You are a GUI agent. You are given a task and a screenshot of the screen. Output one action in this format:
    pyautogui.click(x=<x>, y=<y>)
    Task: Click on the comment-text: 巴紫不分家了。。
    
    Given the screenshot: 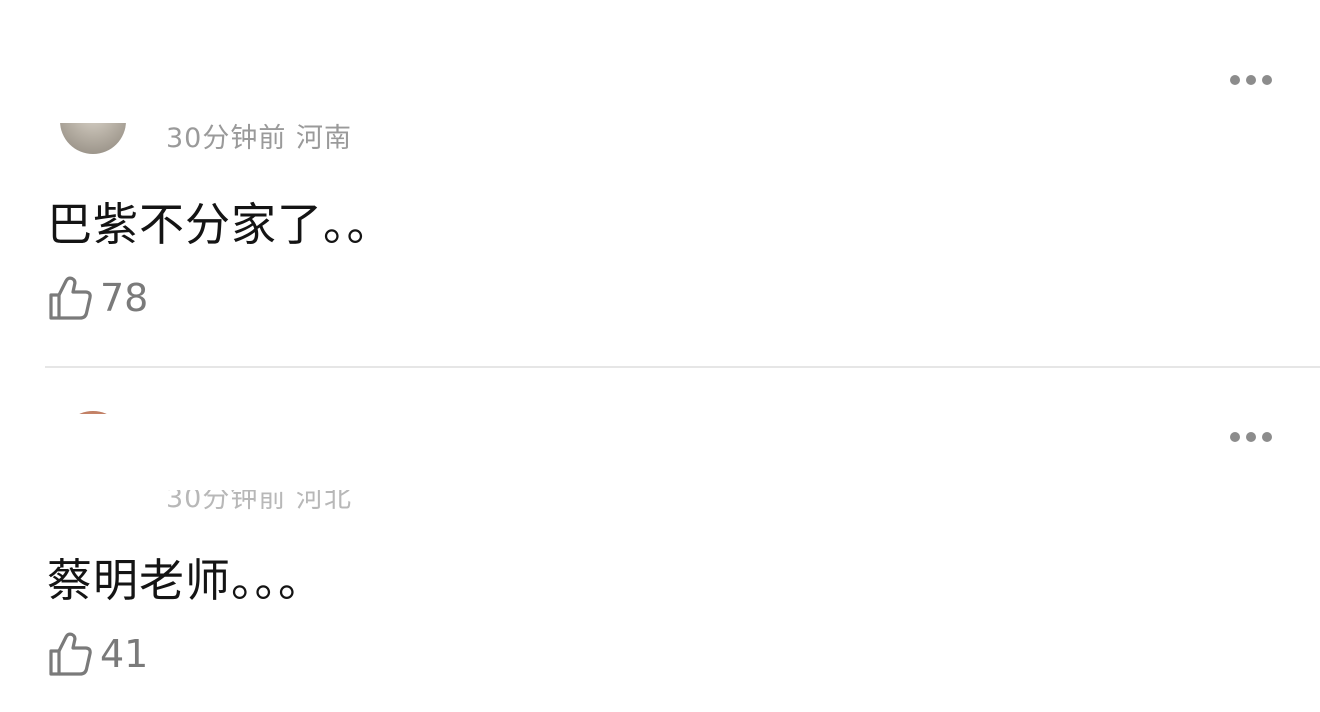 What is the action you would take?
    pyautogui.click(x=220, y=224)
    